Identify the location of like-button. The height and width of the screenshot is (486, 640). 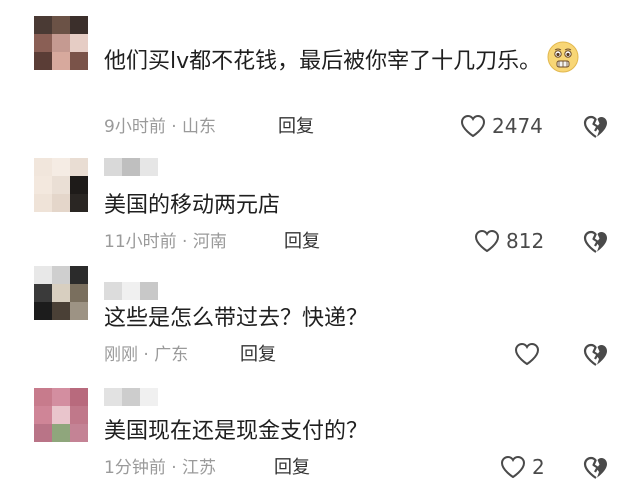
(530, 354).